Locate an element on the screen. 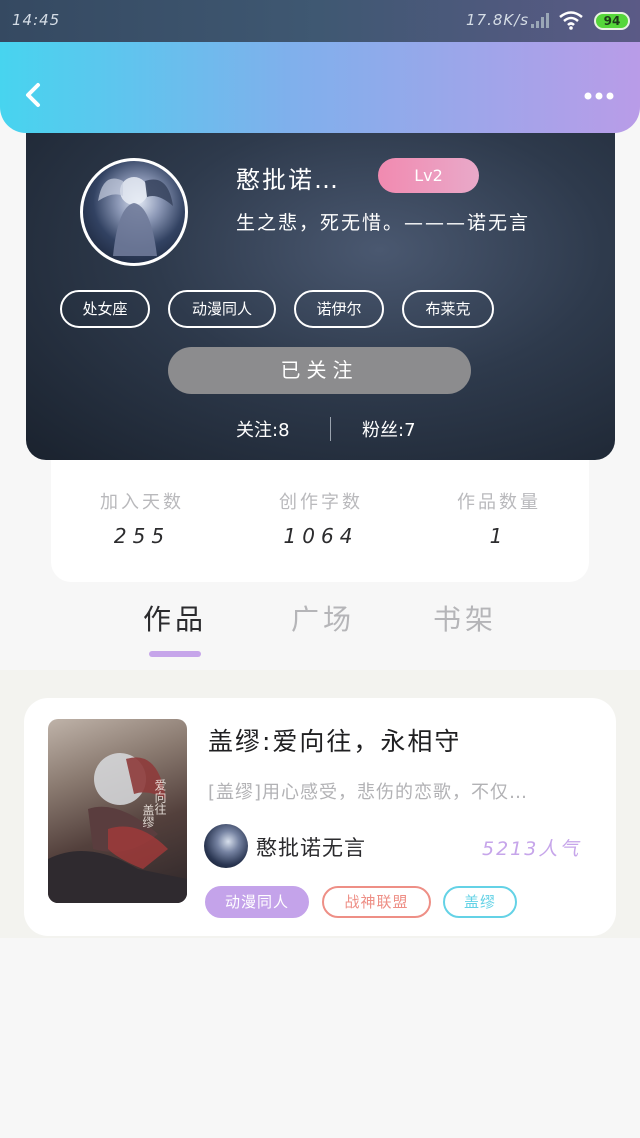  work-tag: 动漫同人 is located at coordinates (257, 902).